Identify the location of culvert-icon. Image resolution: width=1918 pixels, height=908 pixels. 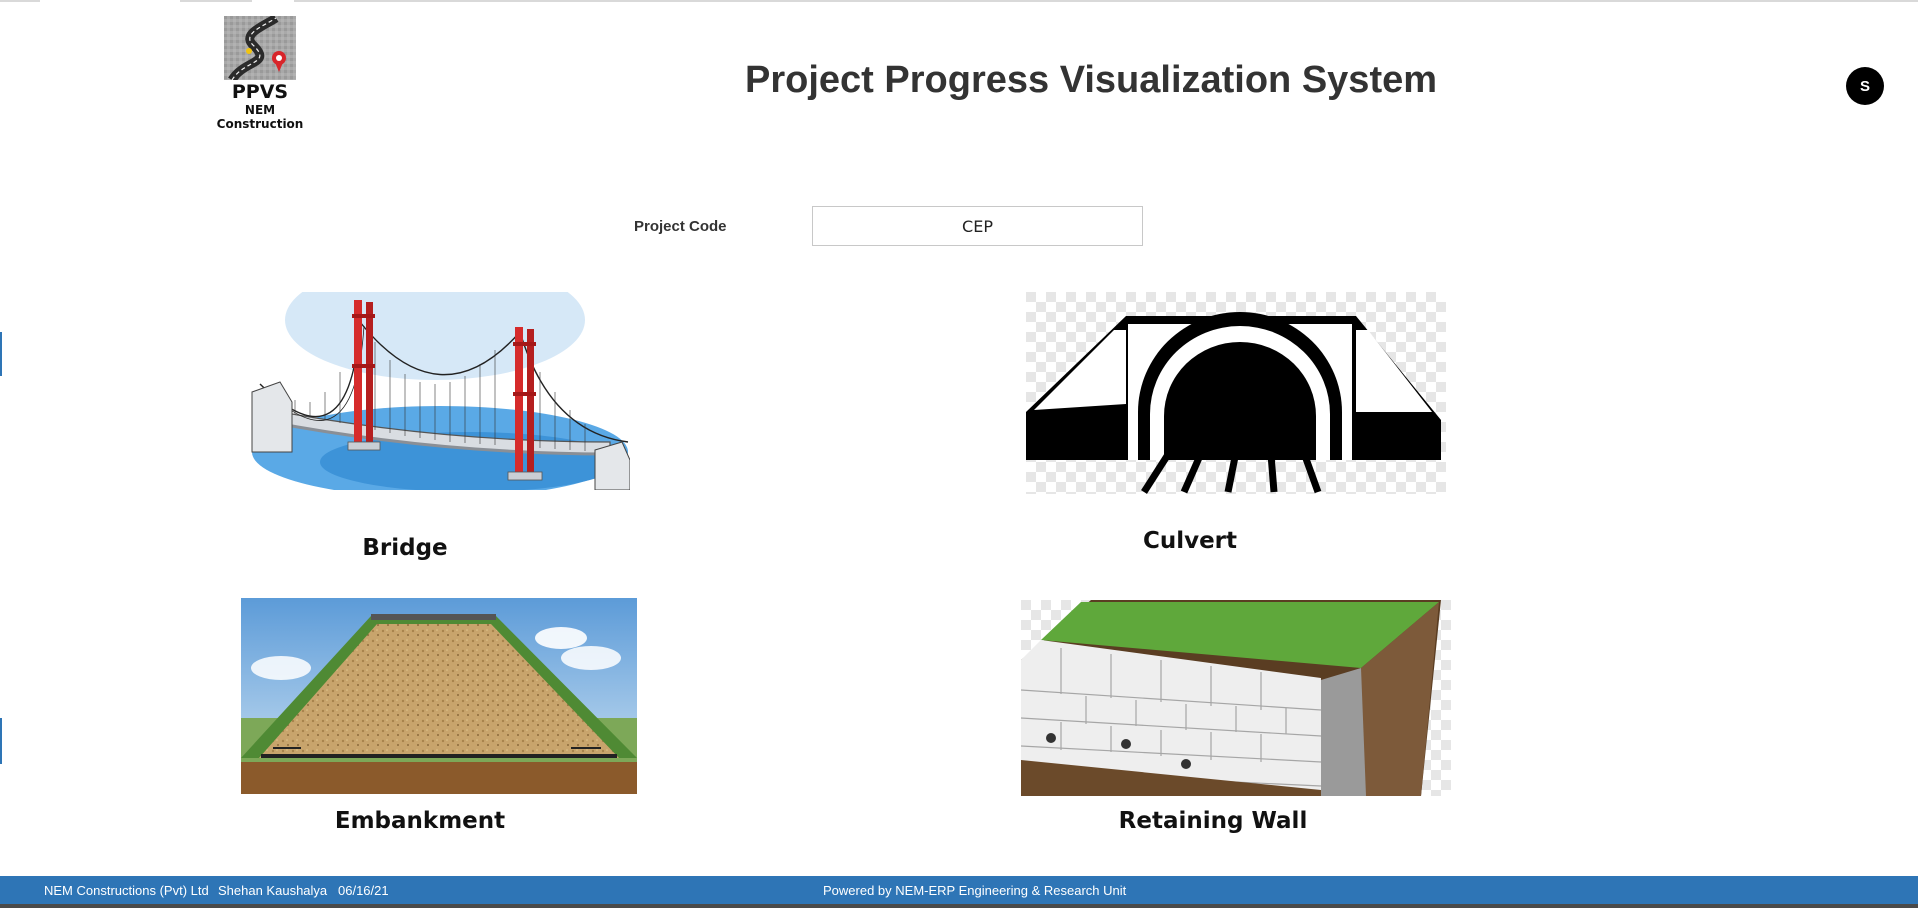
(1236, 393).